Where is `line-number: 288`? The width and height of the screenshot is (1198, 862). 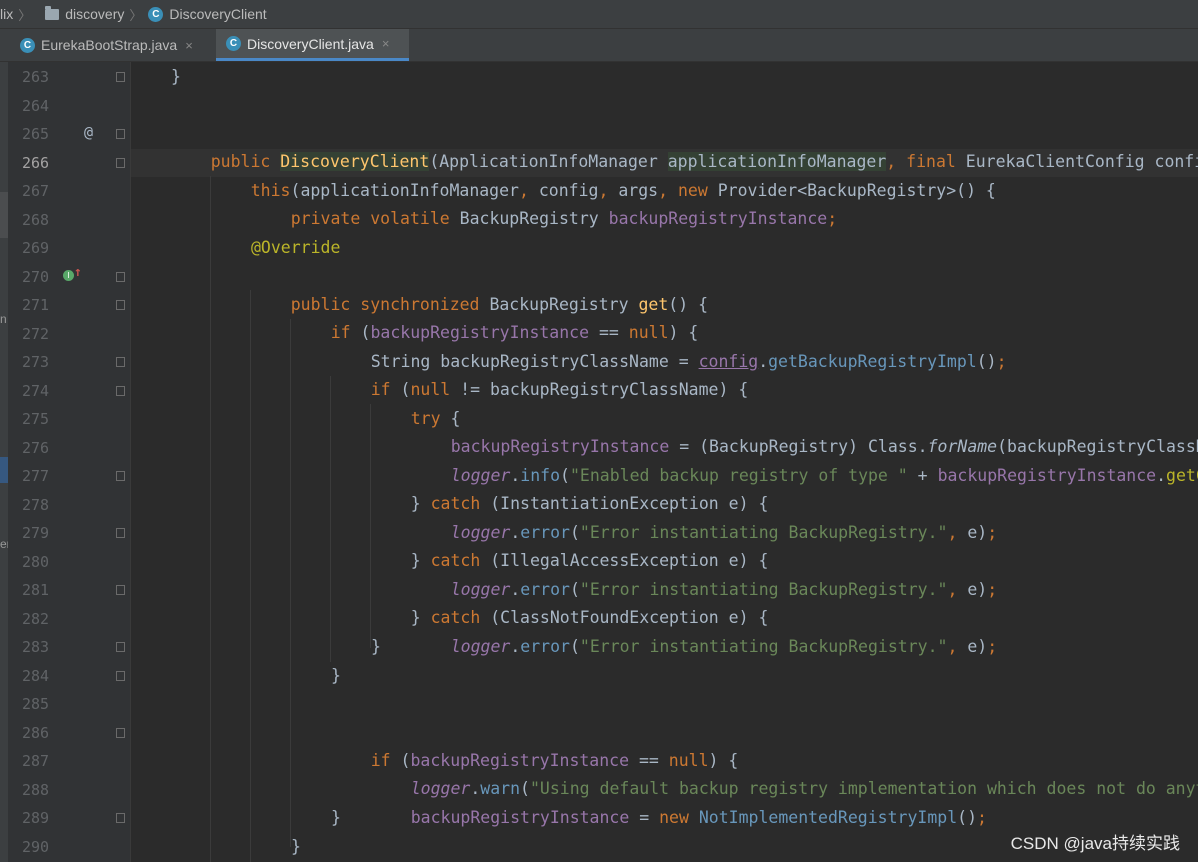 line-number: 288 is located at coordinates (36, 790).